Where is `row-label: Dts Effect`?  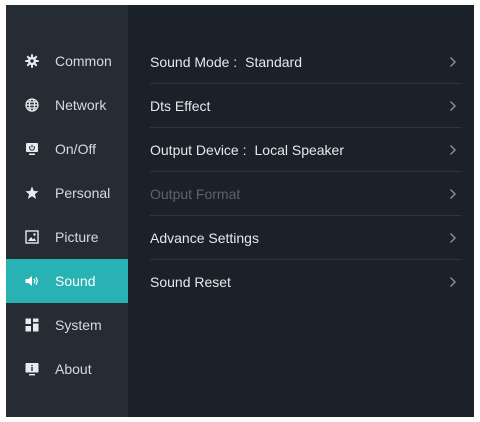
row-label: Dts Effect is located at coordinates (180, 105).